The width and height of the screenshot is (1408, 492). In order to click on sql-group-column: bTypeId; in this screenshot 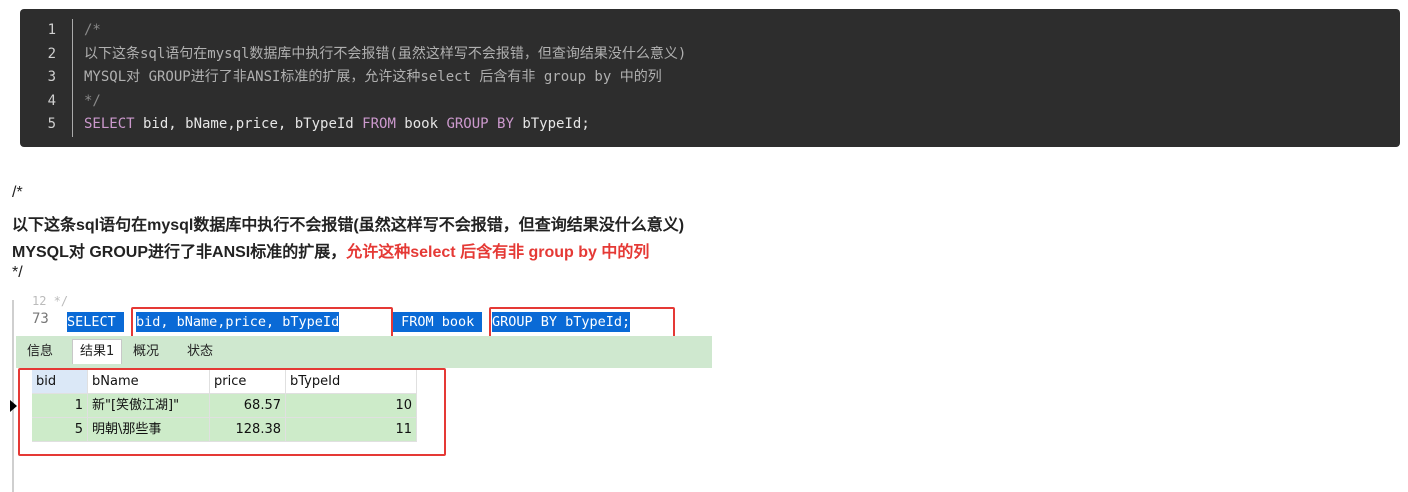, I will do `click(551, 124)`.